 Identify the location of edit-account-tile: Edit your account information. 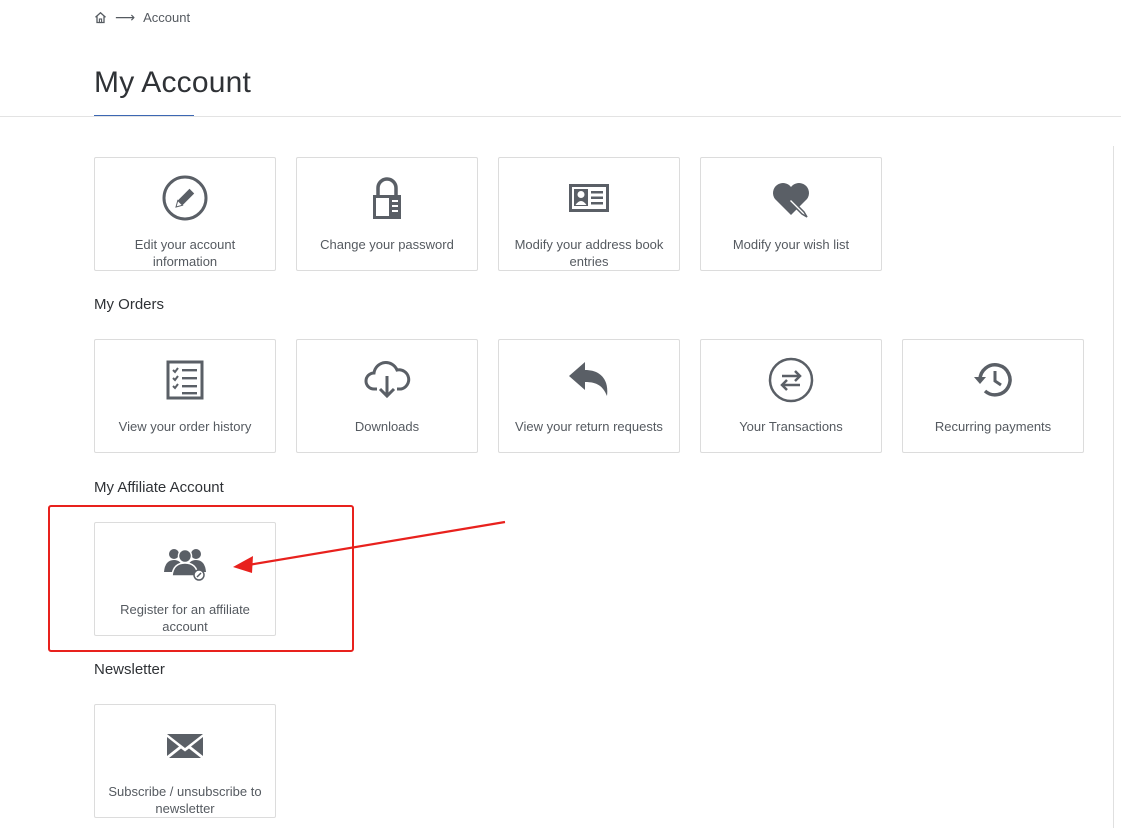
(185, 214).